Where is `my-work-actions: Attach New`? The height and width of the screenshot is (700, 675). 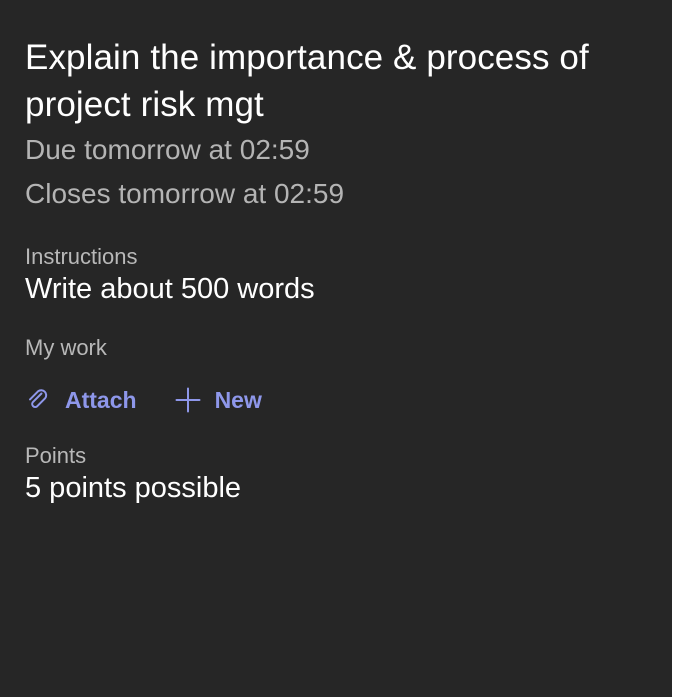
my-work-actions: Attach New is located at coordinates (336, 400).